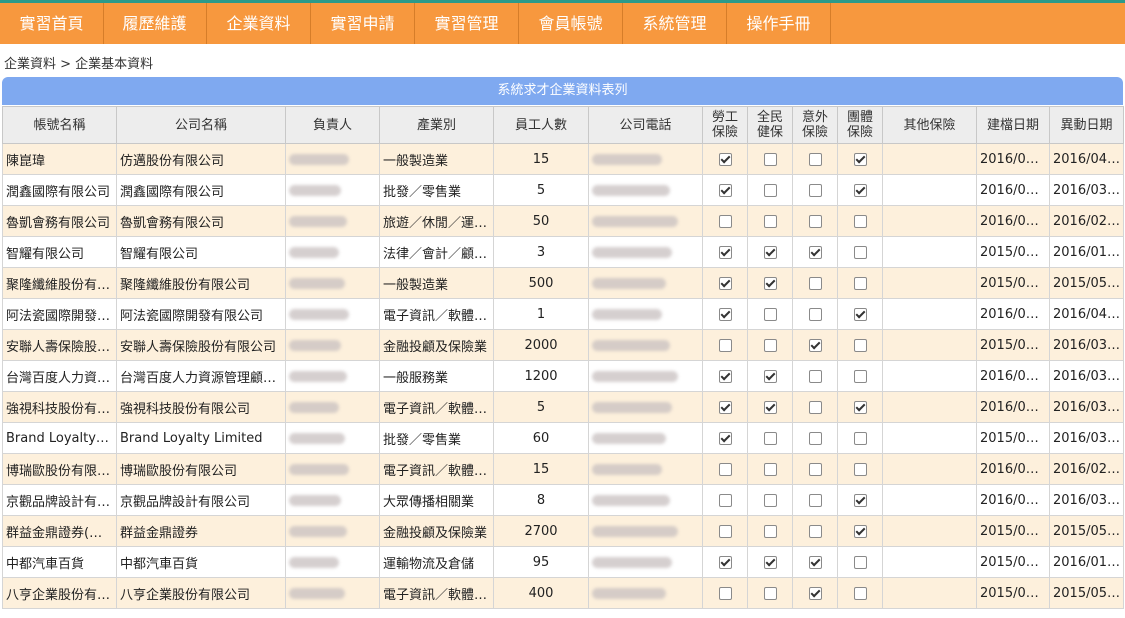  What do you see at coordinates (815, 125) in the screenshot?
I see `column-header: 意外 保險` at bounding box center [815, 125].